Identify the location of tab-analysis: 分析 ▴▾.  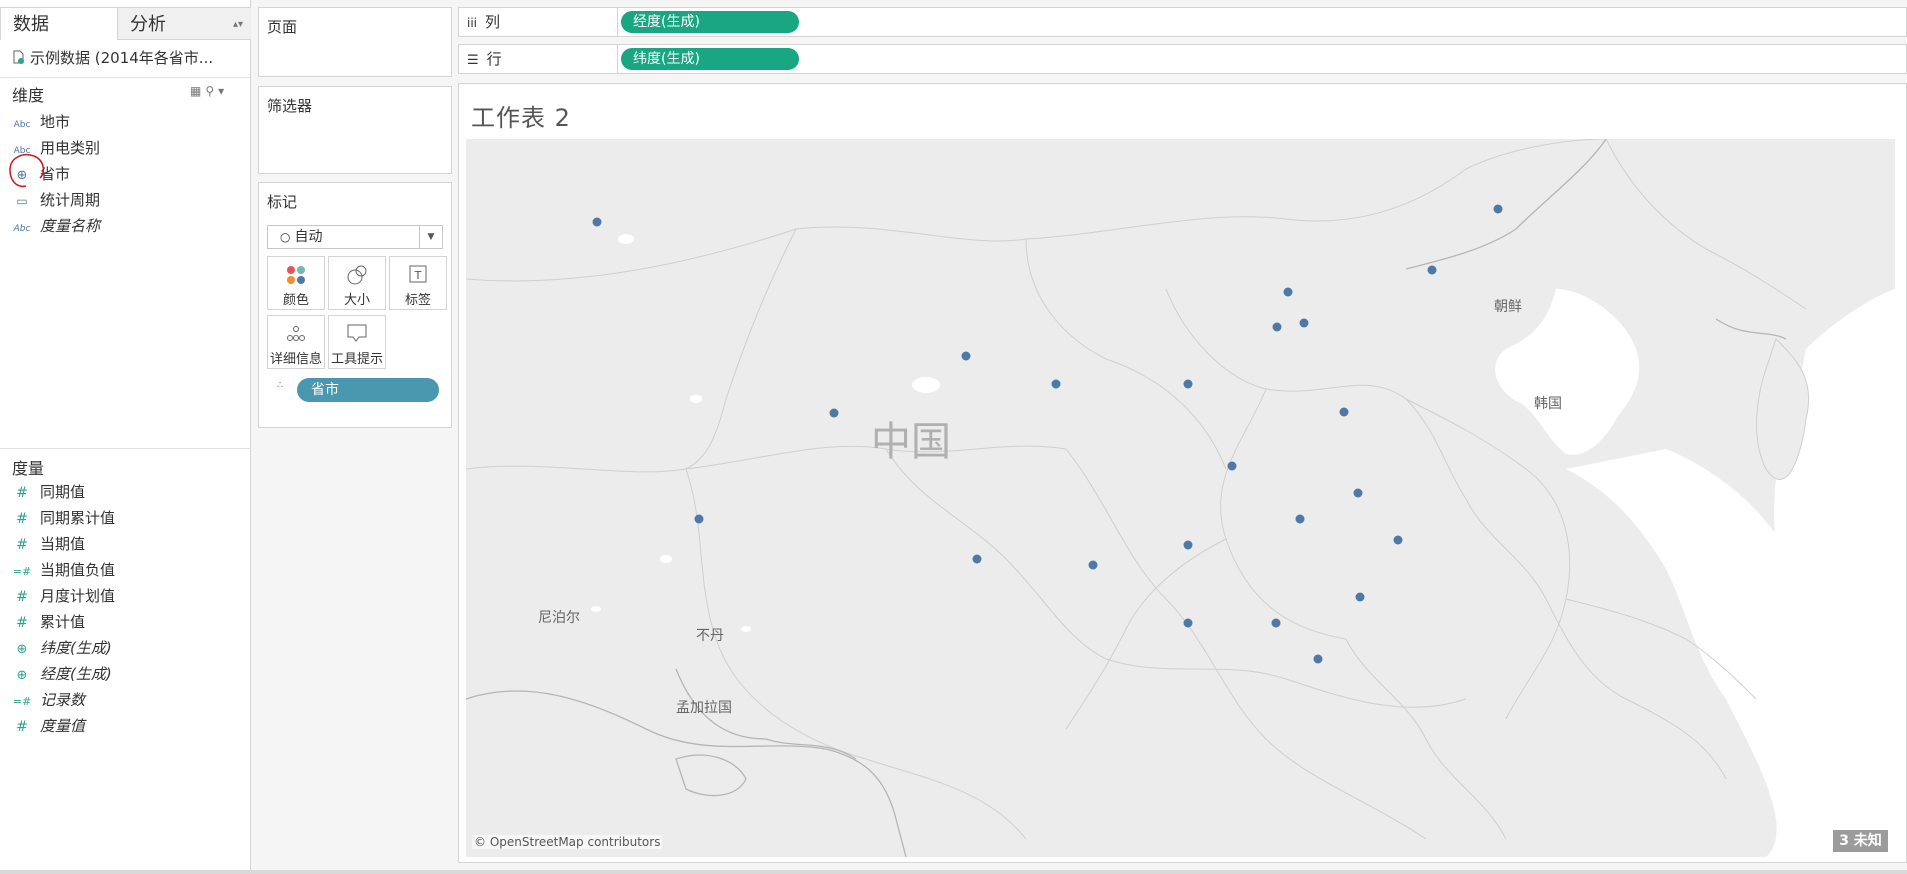
(184, 23).